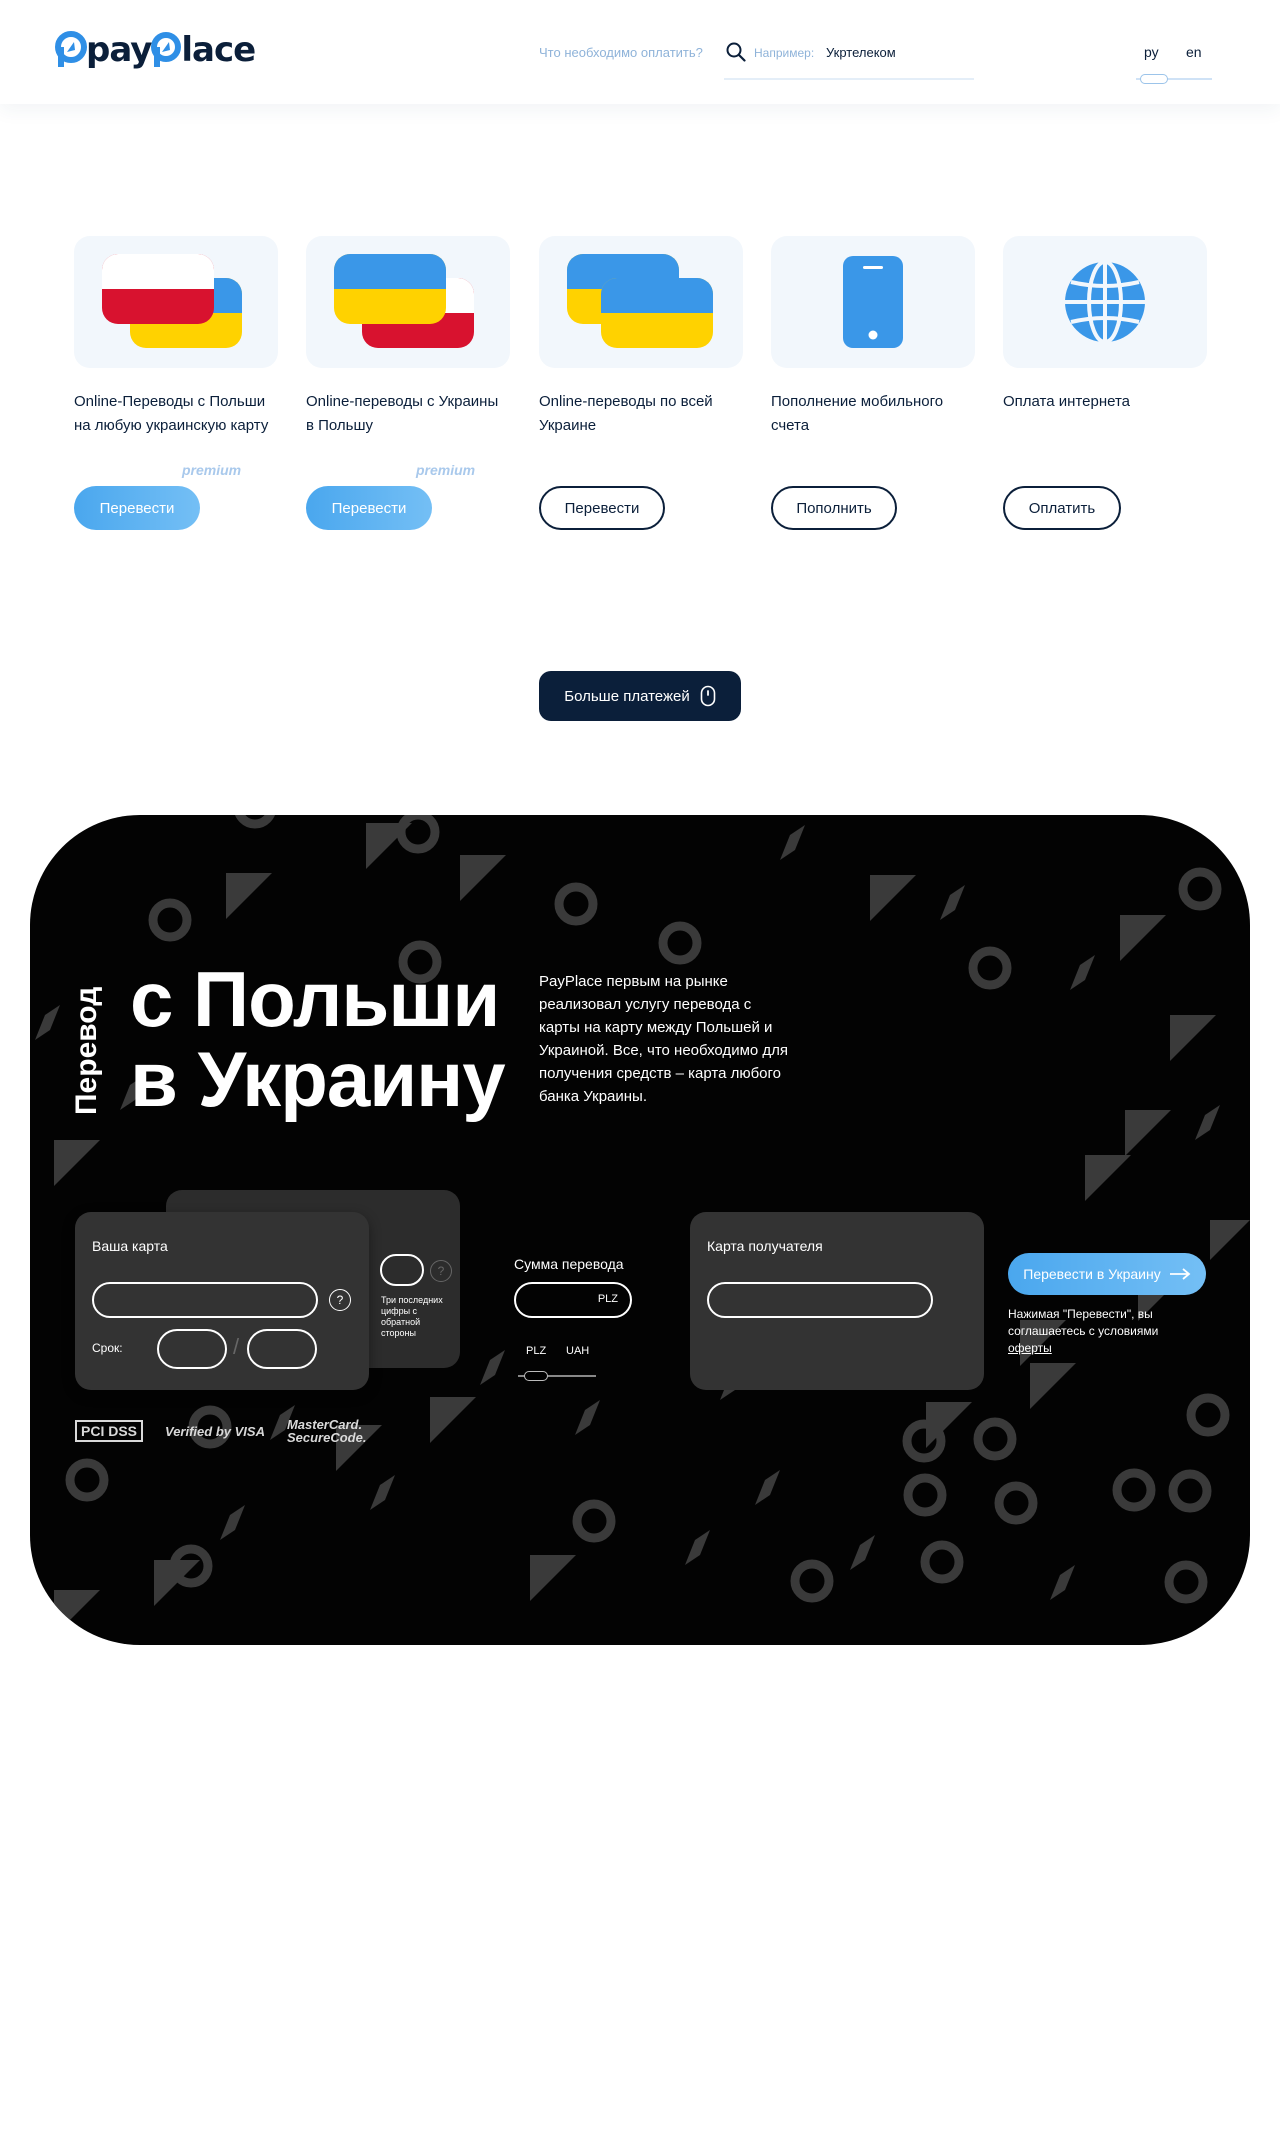 The height and width of the screenshot is (2136, 1280). Describe the element at coordinates (784, 53) in the screenshot. I see `search-hint: Например:` at that location.